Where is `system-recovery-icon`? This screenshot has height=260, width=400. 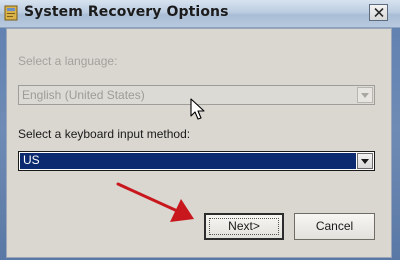
system-recovery-icon is located at coordinates (11, 13).